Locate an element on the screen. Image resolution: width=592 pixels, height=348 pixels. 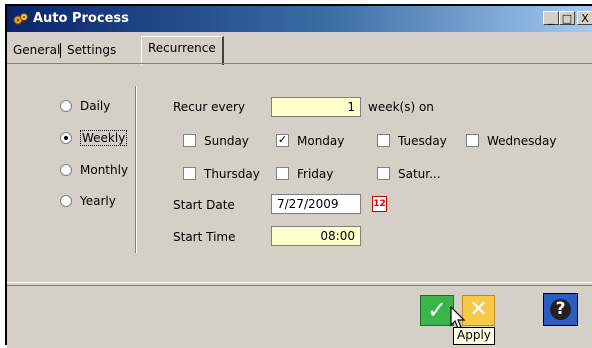
x-icon: ✕ is located at coordinates (478, 309).